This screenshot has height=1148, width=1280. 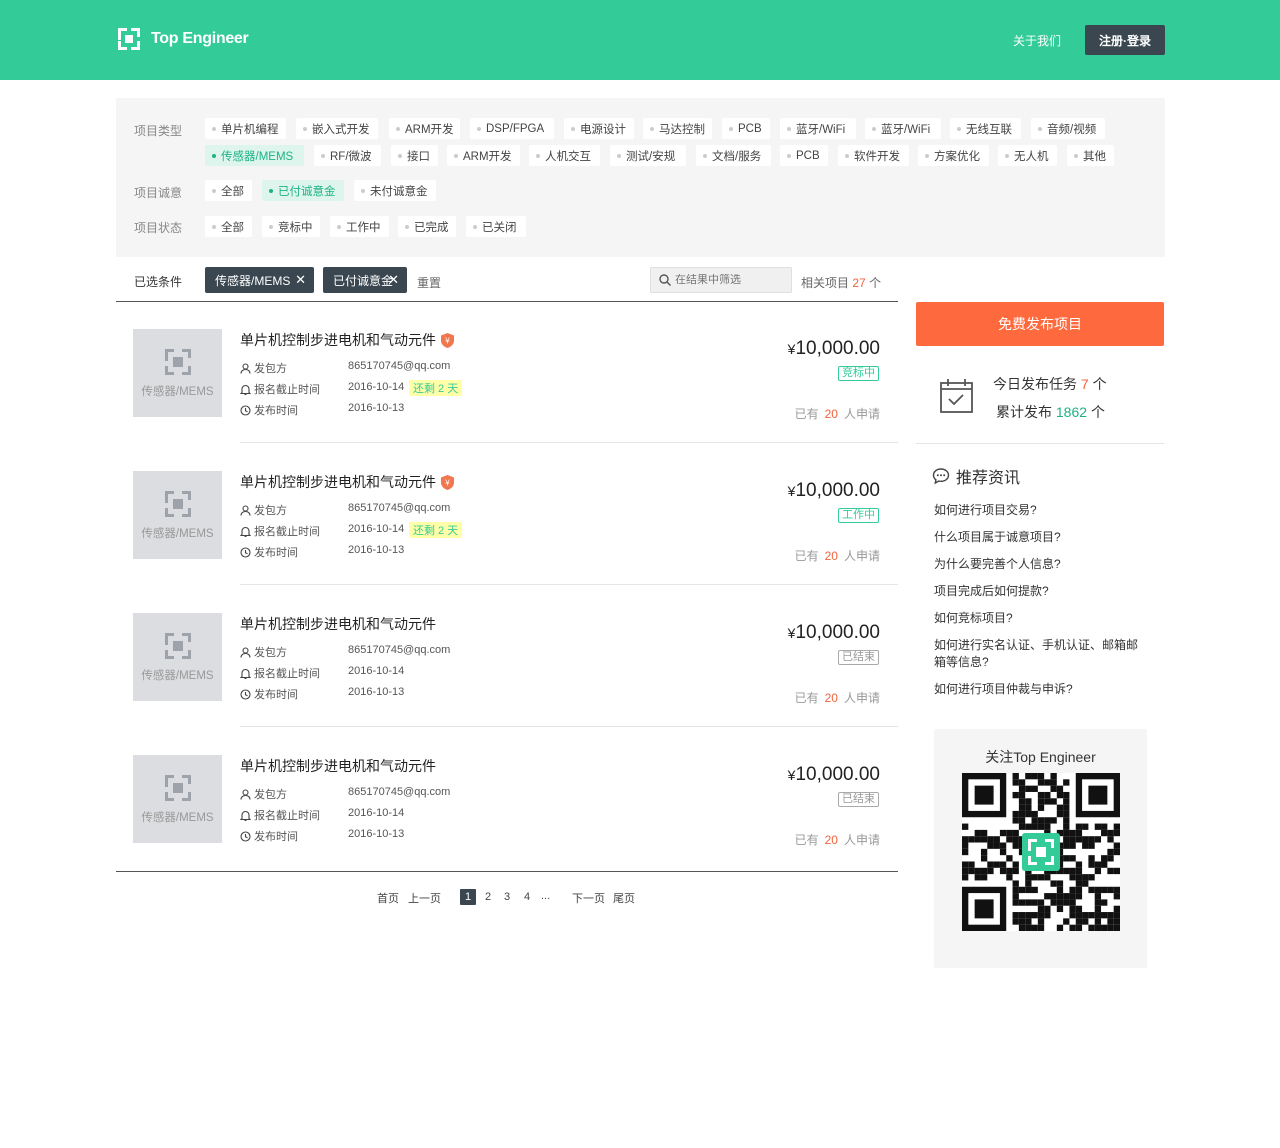 I want to click on status-tag: 工作中, so click(x=359, y=226).